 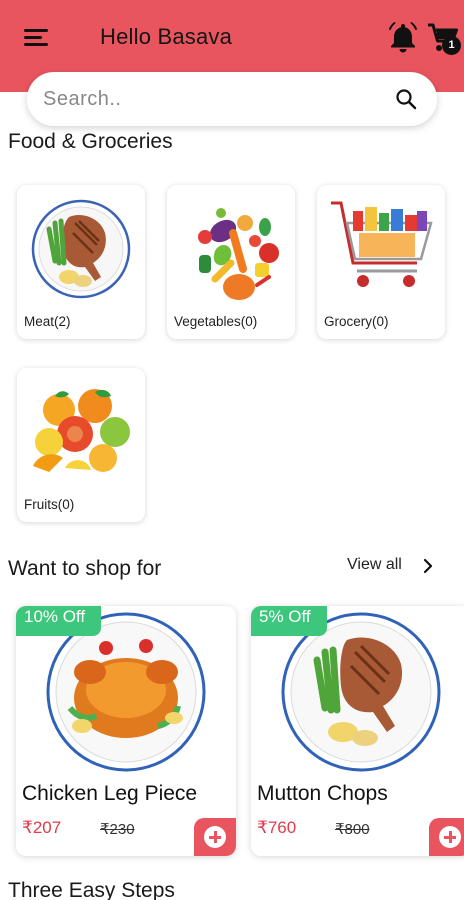 What do you see at coordinates (403, 37) in the screenshot?
I see `bell-icon` at bounding box center [403, 37].